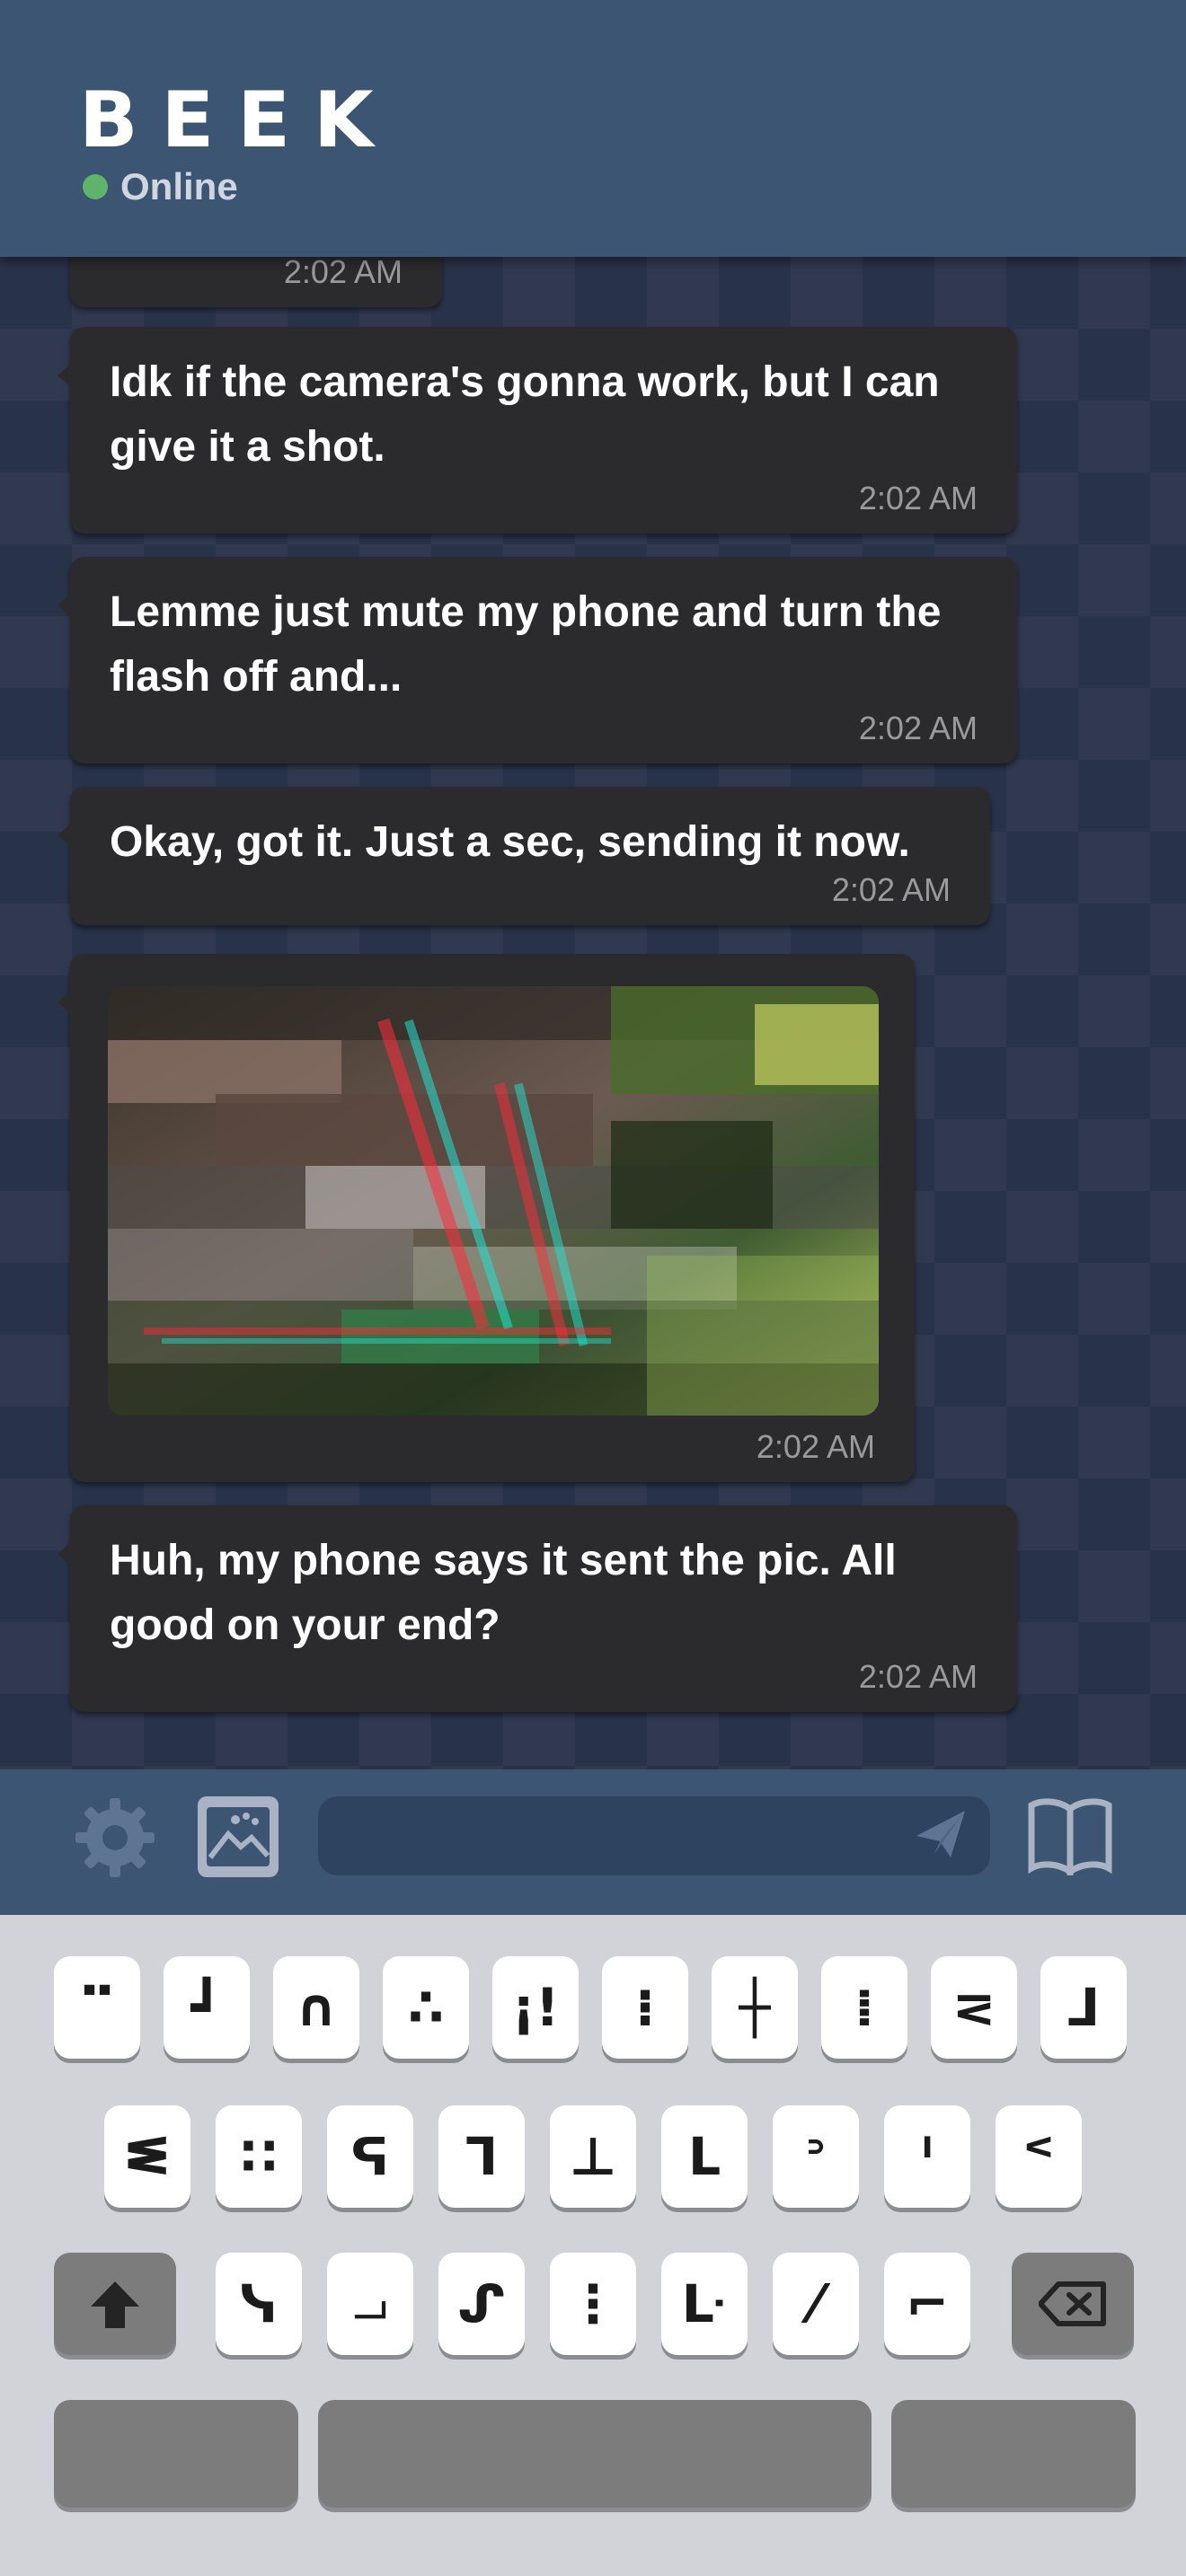 The width and height of the screenshot is (1186, 2576). What do you see at coordinates (493, 1201) in the screenshot?
I see `glitched-photo` at bounding box center [493, 1201].